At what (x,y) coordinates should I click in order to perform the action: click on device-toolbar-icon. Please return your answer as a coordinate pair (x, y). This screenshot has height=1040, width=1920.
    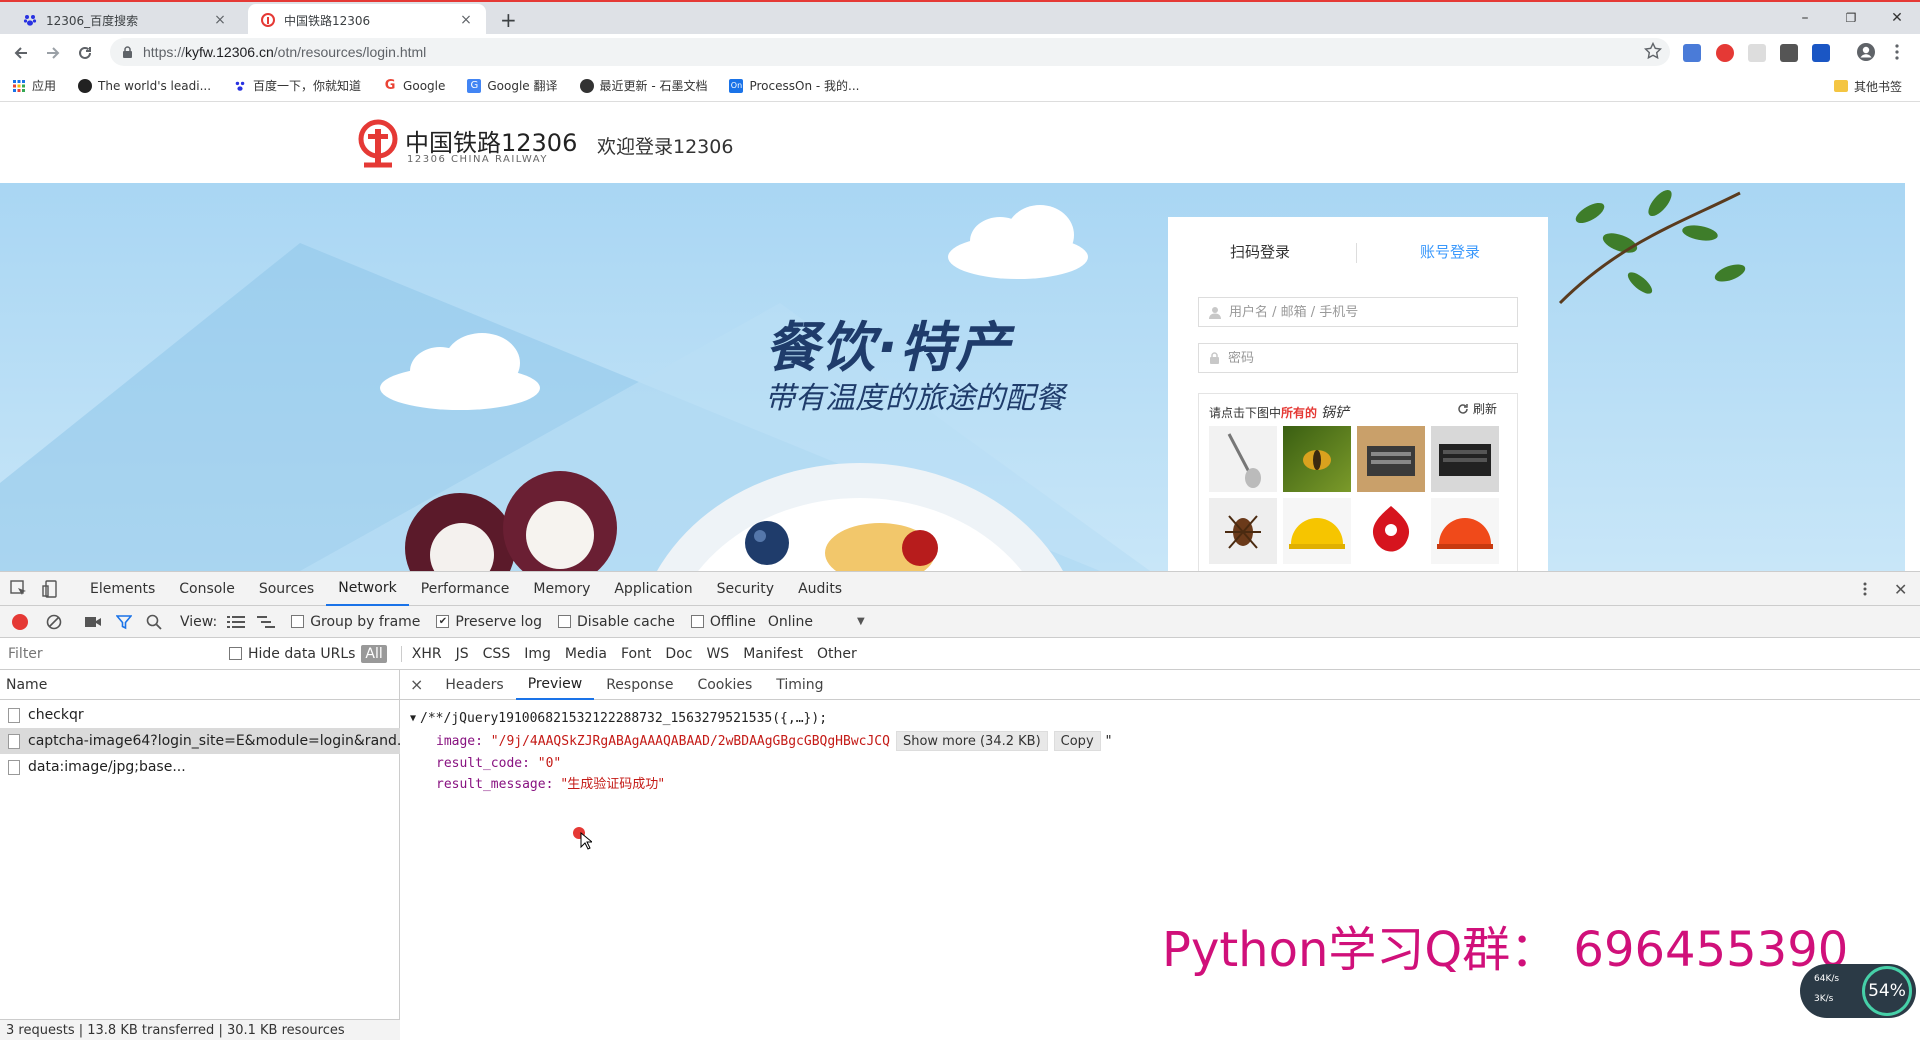
    Looking at the image, I should click on (53, 588).